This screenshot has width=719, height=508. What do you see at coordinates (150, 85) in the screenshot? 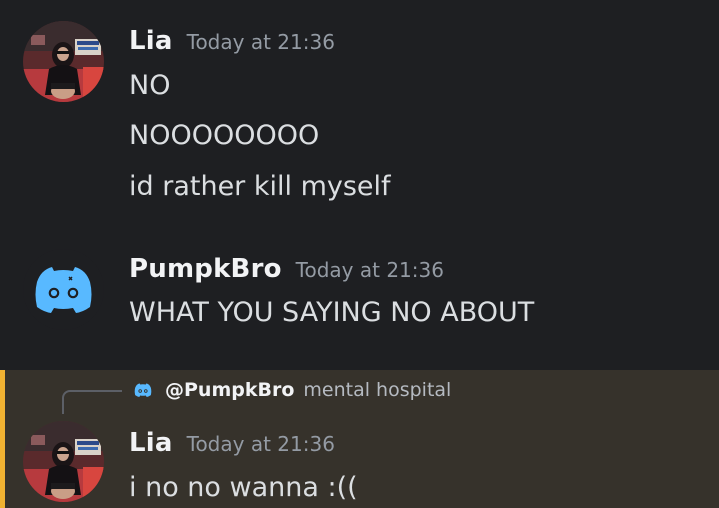
I see `message-line: NO` at bounding box center [150, 85].